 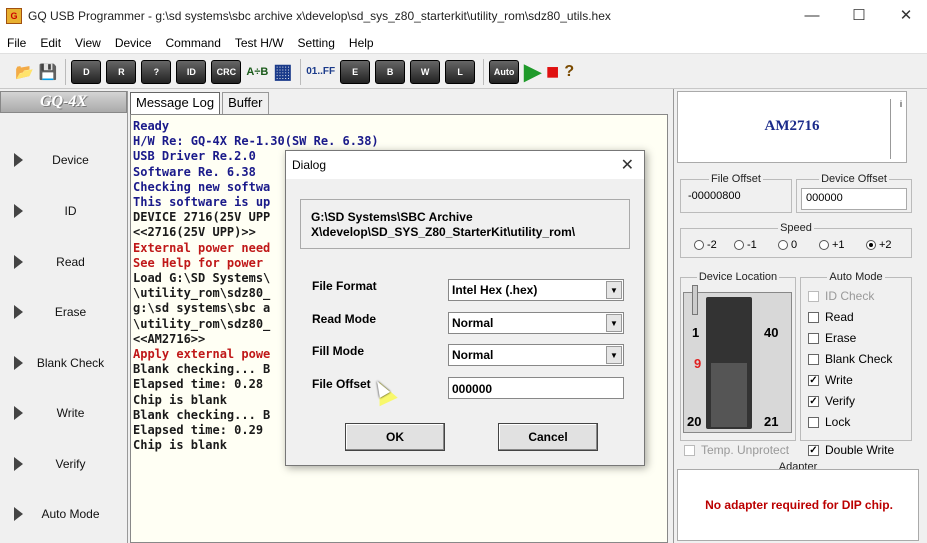 What do you see at coordinates (736, 450) in the screenshot?
I see `temp-unprotect-checkbox: Temp. Unprotect` at bounding box center [736, 450].